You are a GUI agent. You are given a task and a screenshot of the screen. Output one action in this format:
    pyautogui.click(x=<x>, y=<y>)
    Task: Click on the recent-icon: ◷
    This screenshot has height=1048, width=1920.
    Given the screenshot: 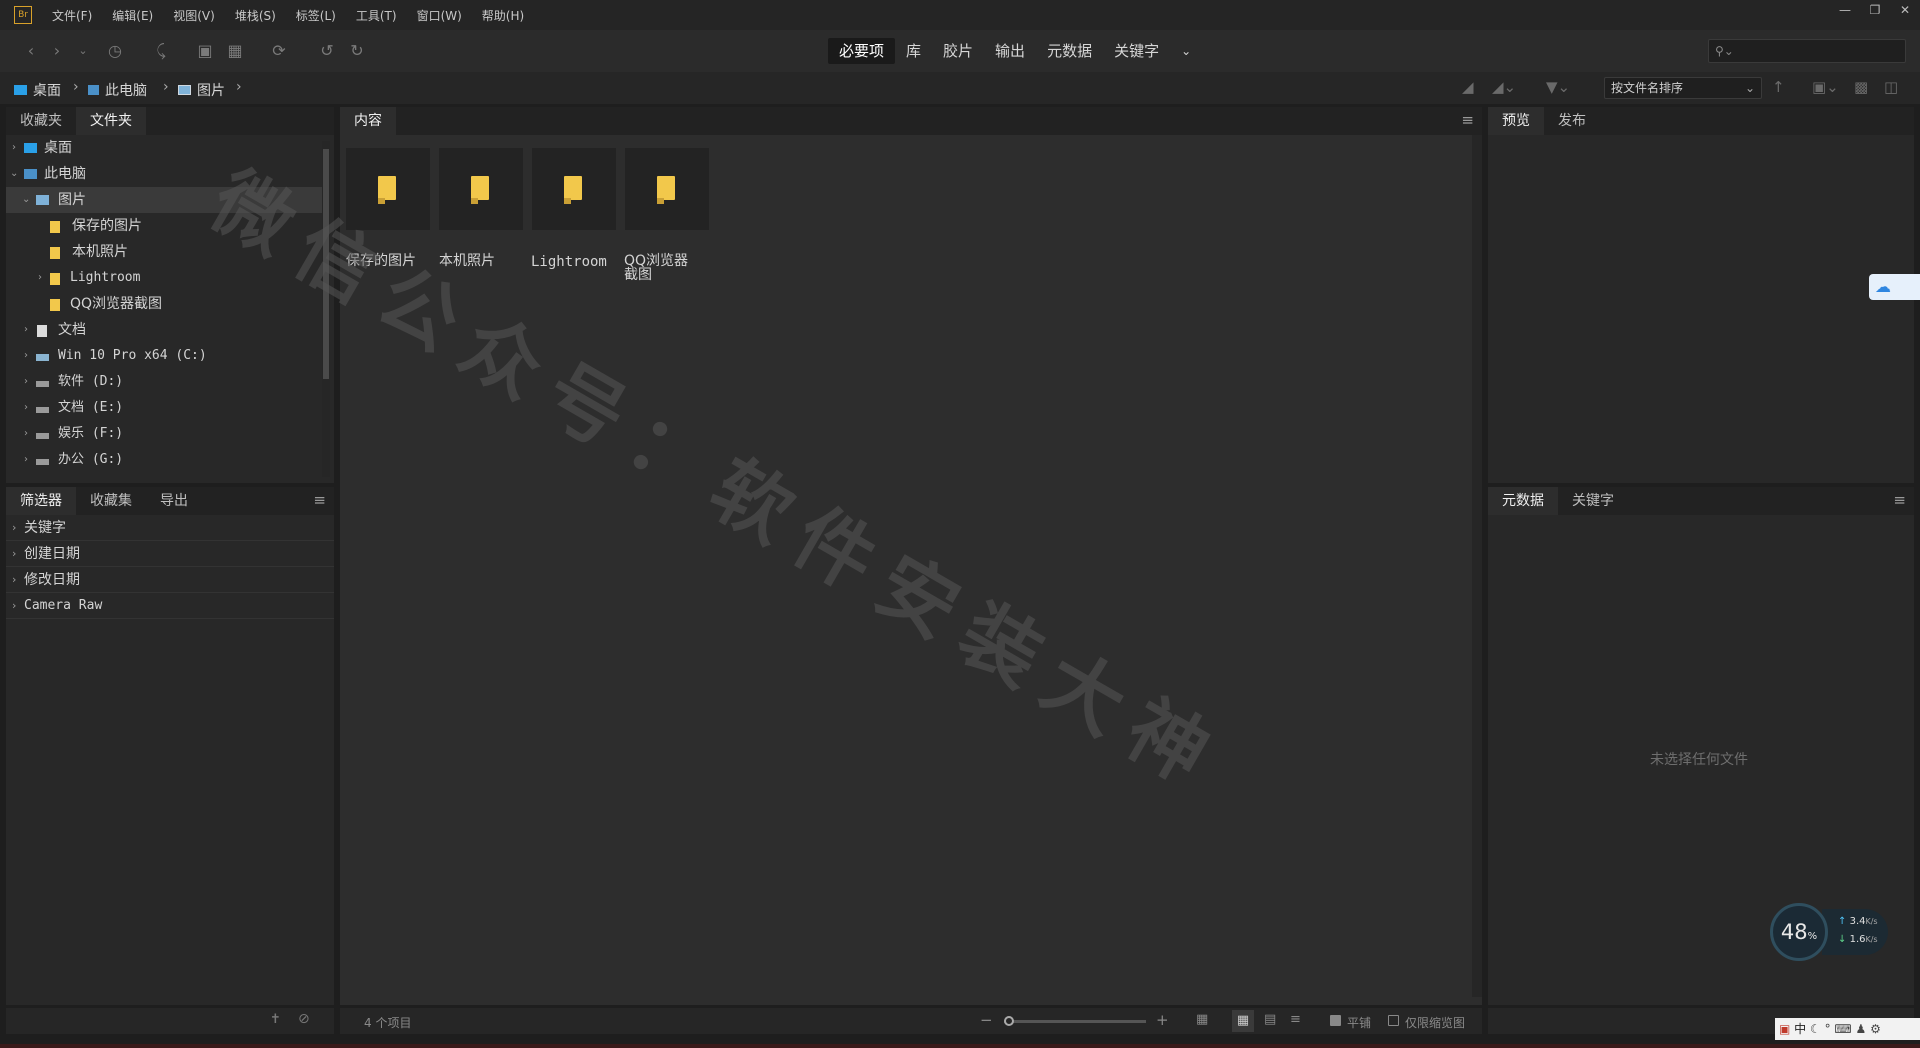 What is the action you would take?
    pyautogui.click(x=115, y=51)
    